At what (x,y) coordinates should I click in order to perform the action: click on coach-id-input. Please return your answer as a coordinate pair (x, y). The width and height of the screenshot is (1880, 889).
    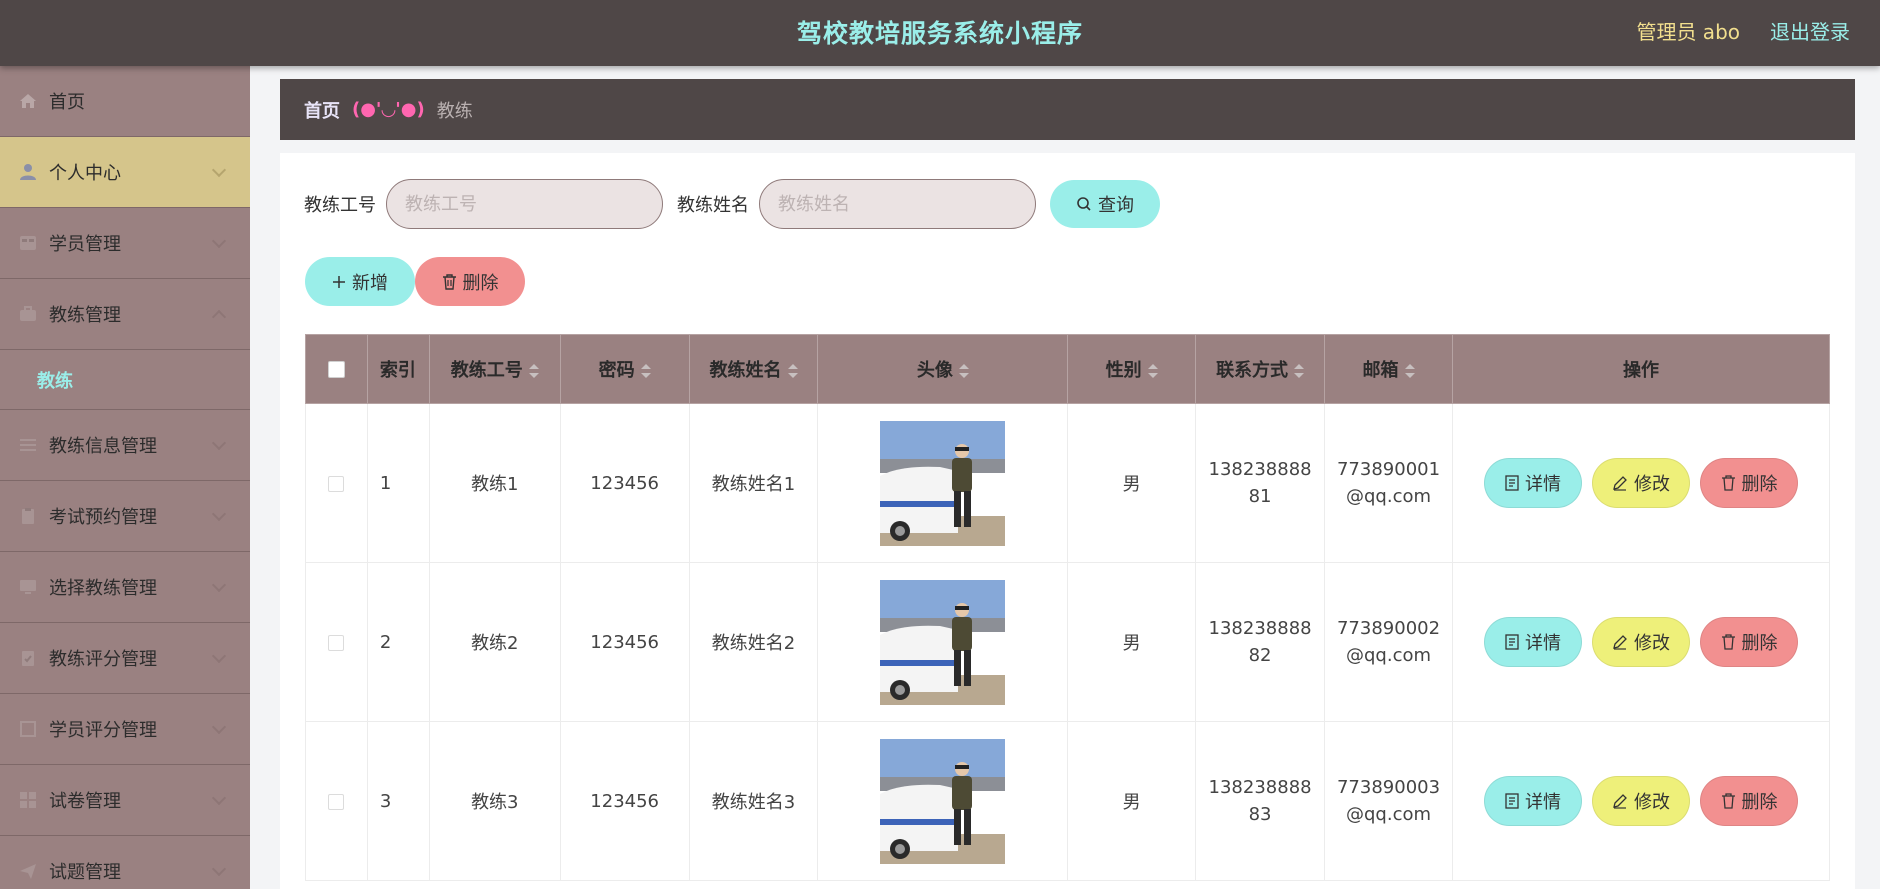
    Looking at the image, I should click on (524, 204).